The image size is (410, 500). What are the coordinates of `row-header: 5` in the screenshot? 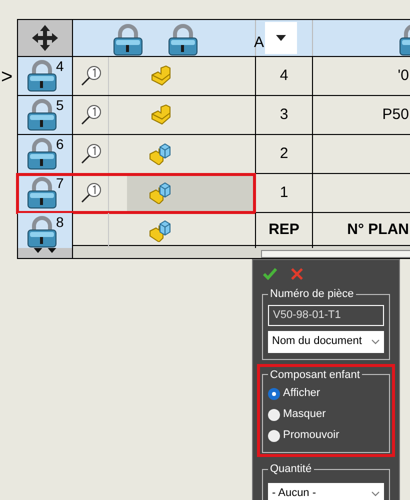 It's located at (45, 115).